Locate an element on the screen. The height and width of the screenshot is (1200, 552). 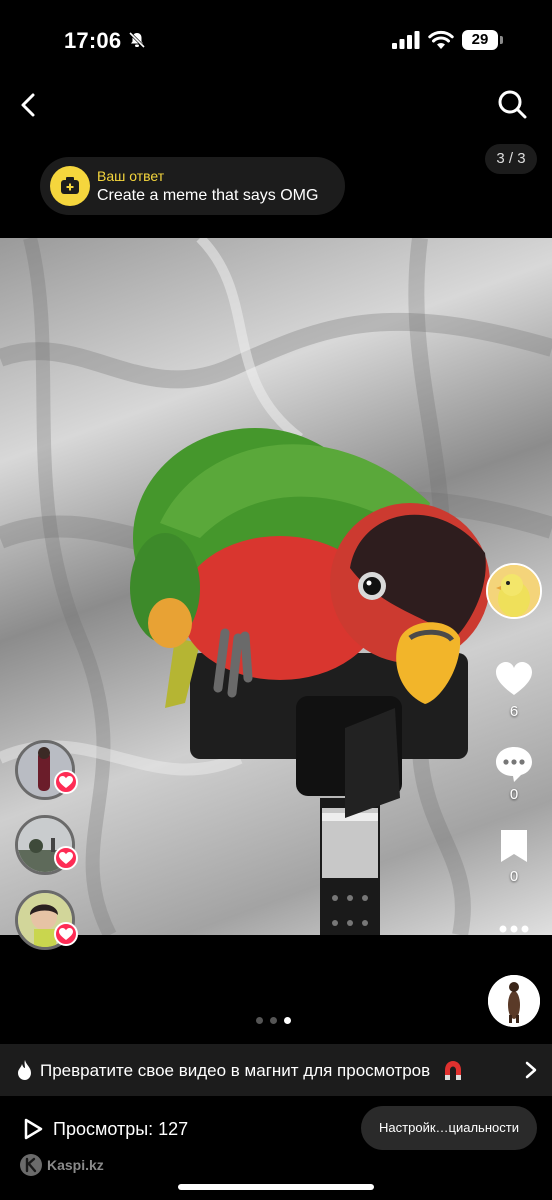
privacy-settings-button: Настройк…циальности is located at coordinates (449, 1128).